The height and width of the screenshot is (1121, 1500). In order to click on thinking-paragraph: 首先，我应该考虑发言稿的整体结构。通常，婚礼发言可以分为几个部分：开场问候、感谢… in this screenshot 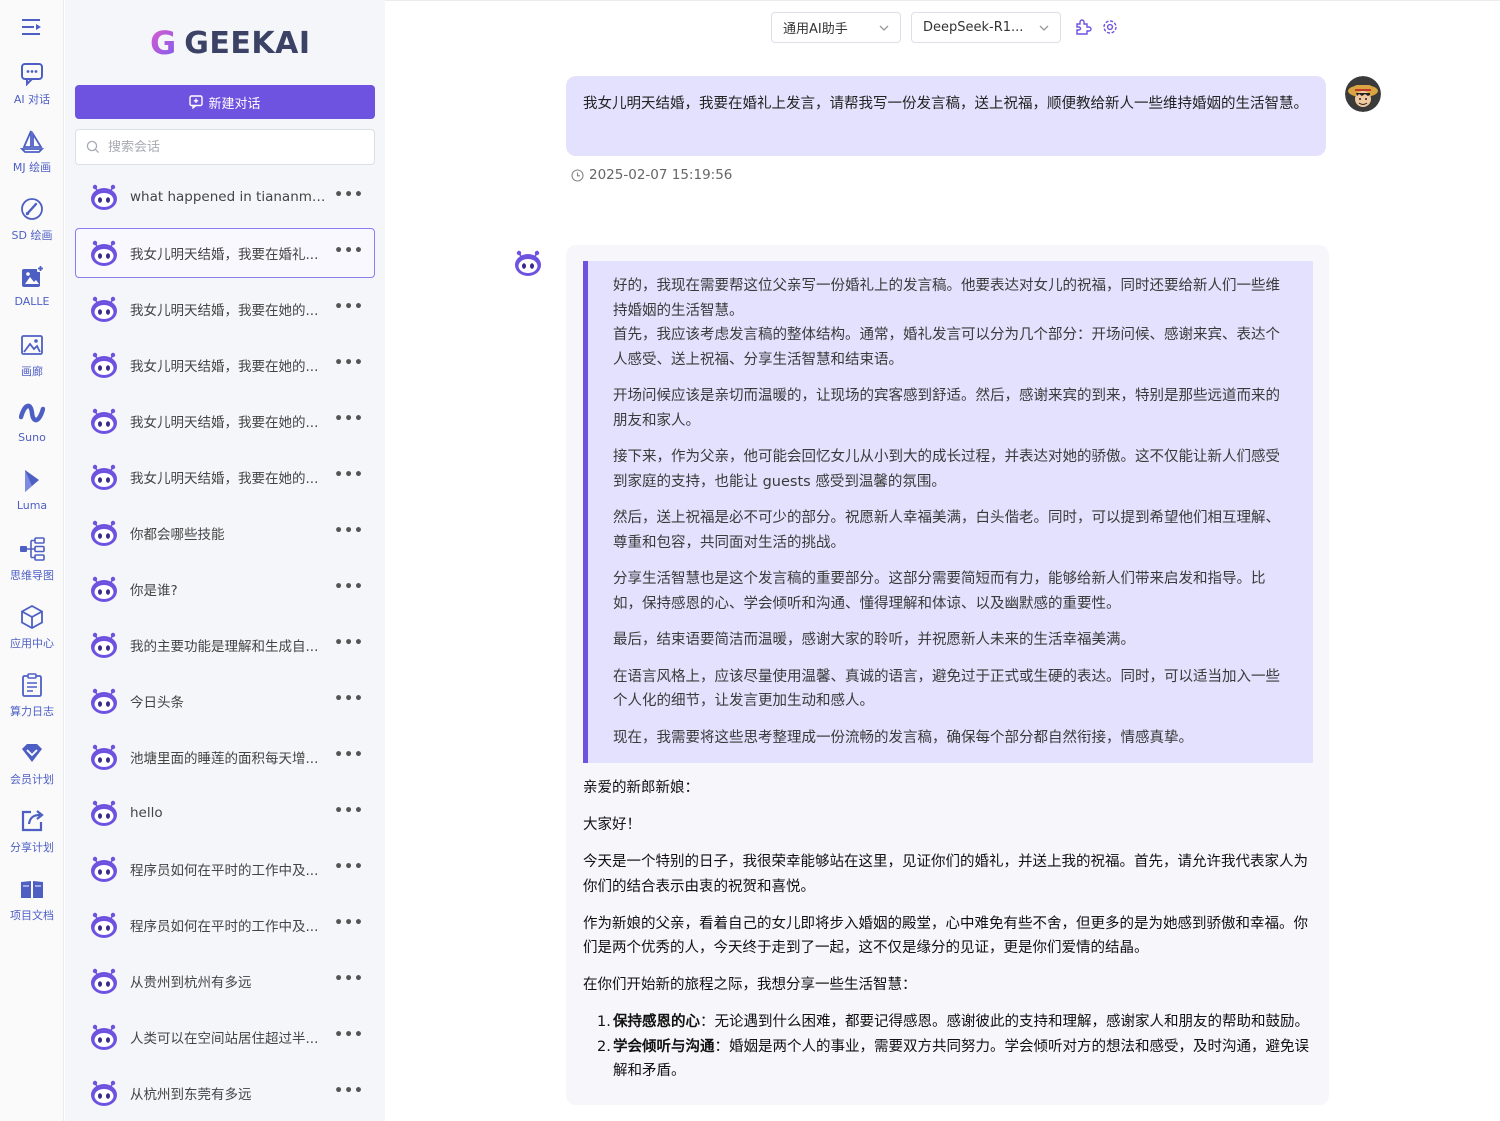, I will do `click(946, 347)`.